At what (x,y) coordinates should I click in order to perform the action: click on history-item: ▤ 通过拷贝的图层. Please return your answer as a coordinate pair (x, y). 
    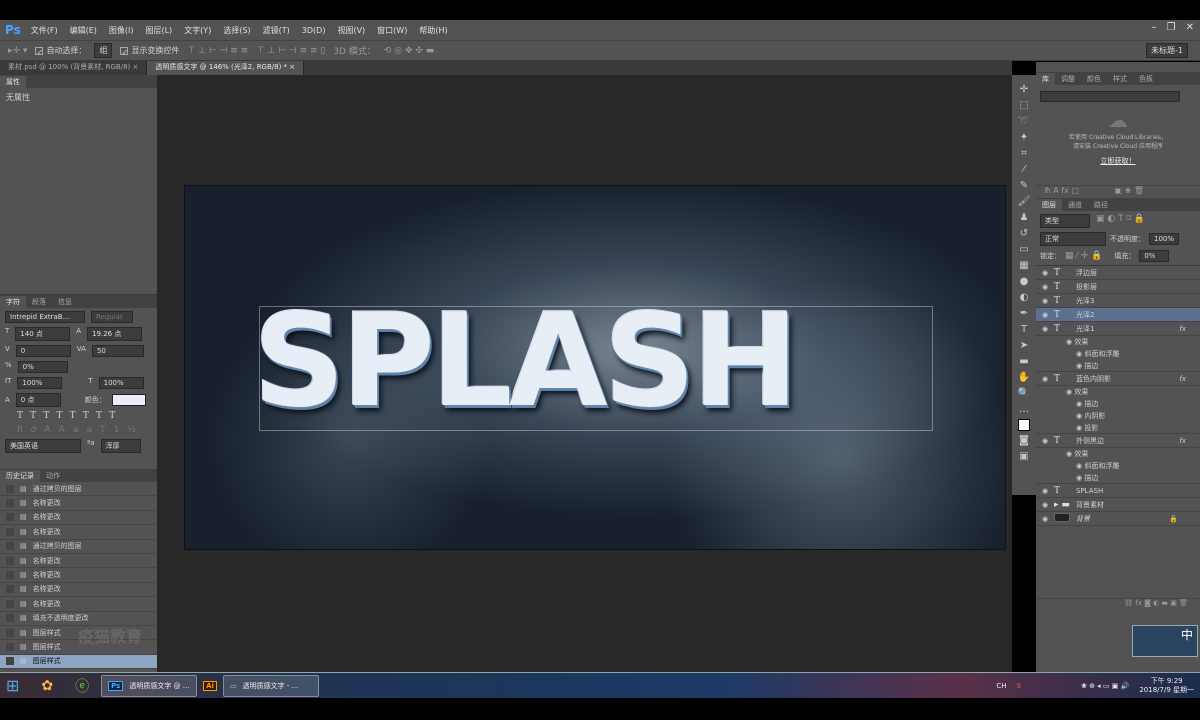
    Looking at the image, I should click on (78, 547).